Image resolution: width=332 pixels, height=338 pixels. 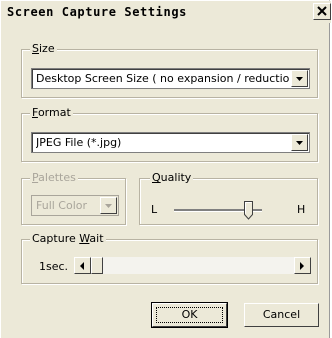 I want to click on cancel-button: Cancel, so click(x=281, y=315).